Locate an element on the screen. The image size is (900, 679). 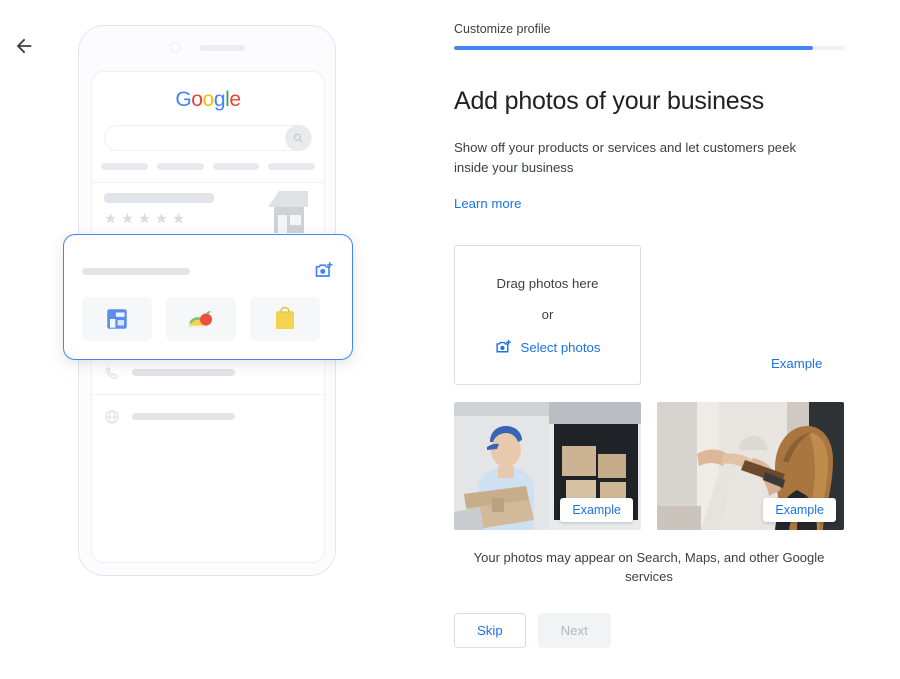
info-row-website is located at coordinates (208, 416).